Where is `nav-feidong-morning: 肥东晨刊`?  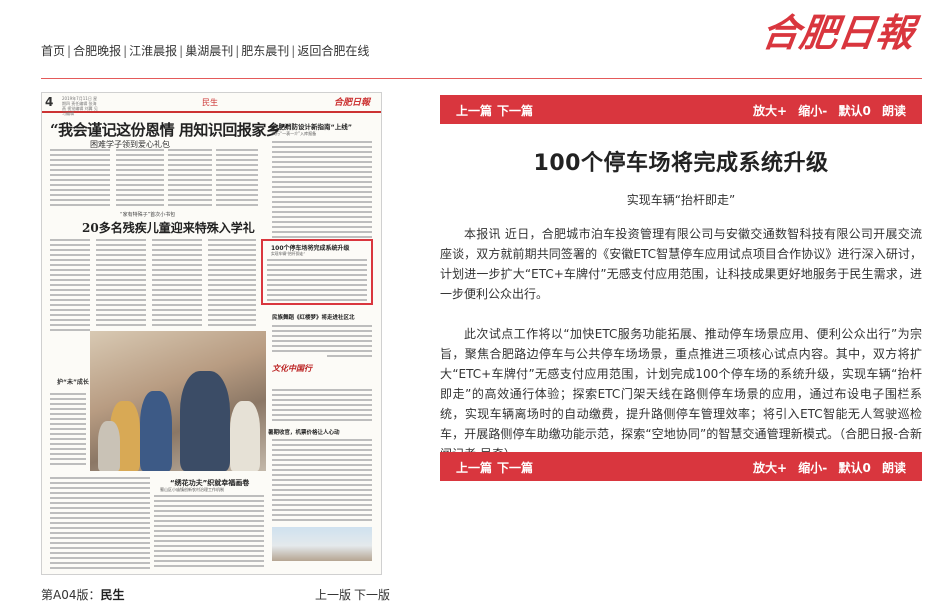
nav-feidong-morning: 肥东晨刊 is located at coordinates (265, 51).